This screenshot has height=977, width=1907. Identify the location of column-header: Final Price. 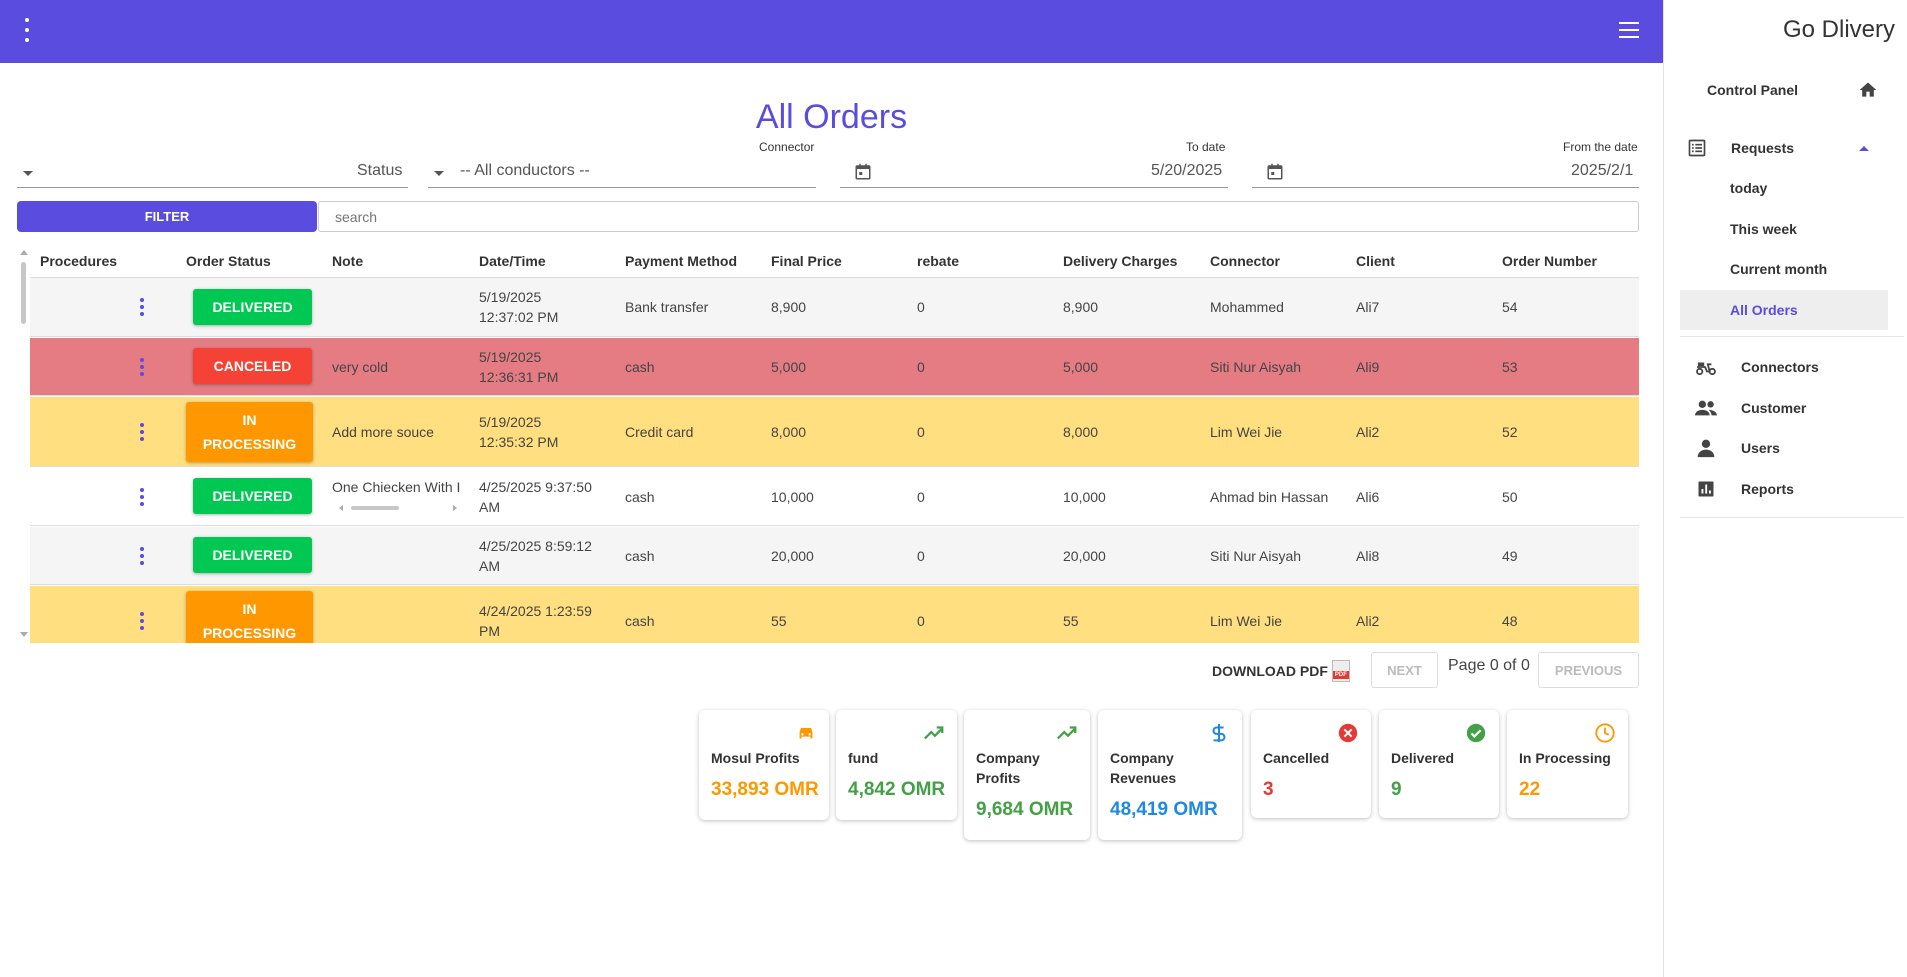
(806, 261).